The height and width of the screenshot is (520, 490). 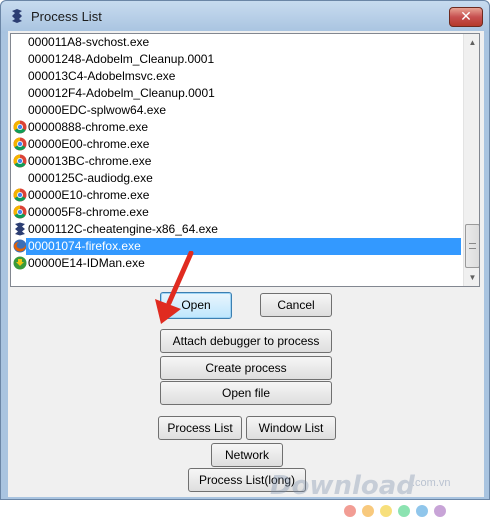 I want to click on vertical-scrollbar: ▲ ▼, so click(x=471, y=160).